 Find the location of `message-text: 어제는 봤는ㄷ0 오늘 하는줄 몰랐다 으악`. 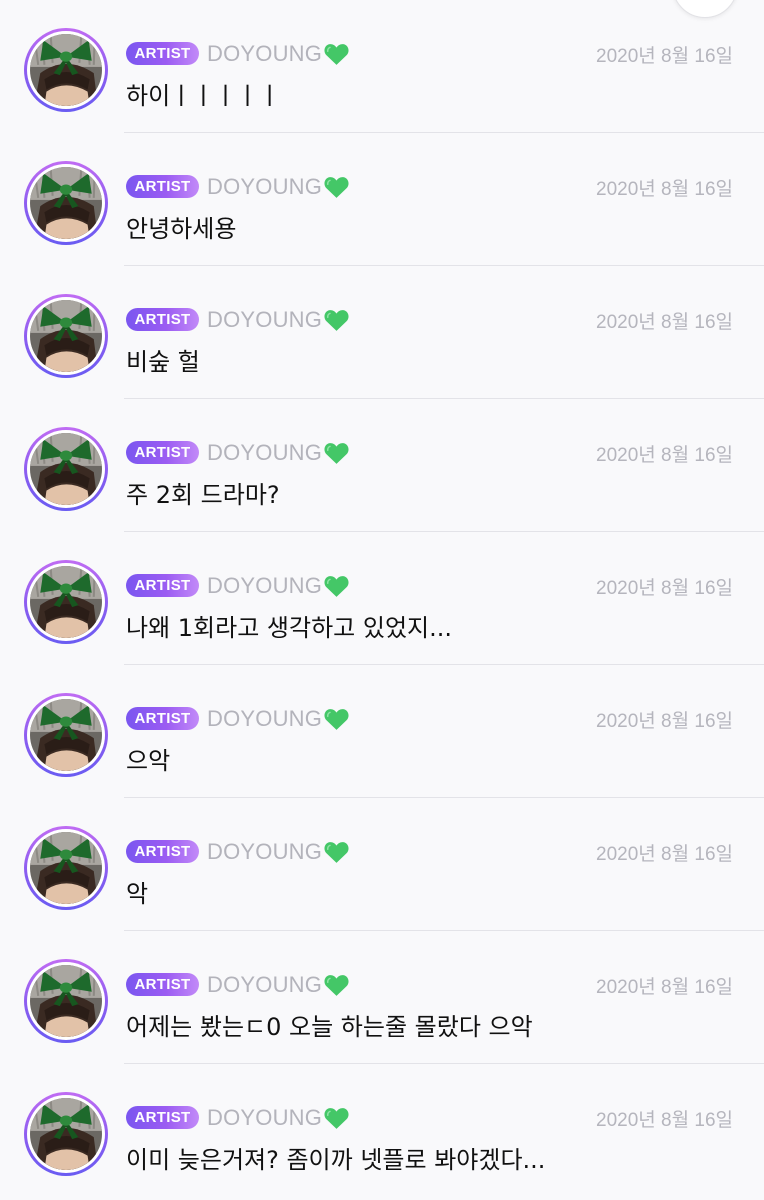

message-text: 어제는 봤는ㄷ0 오늘 하는줄 몰랐다 으악 is located at coordinates (329, 1027).